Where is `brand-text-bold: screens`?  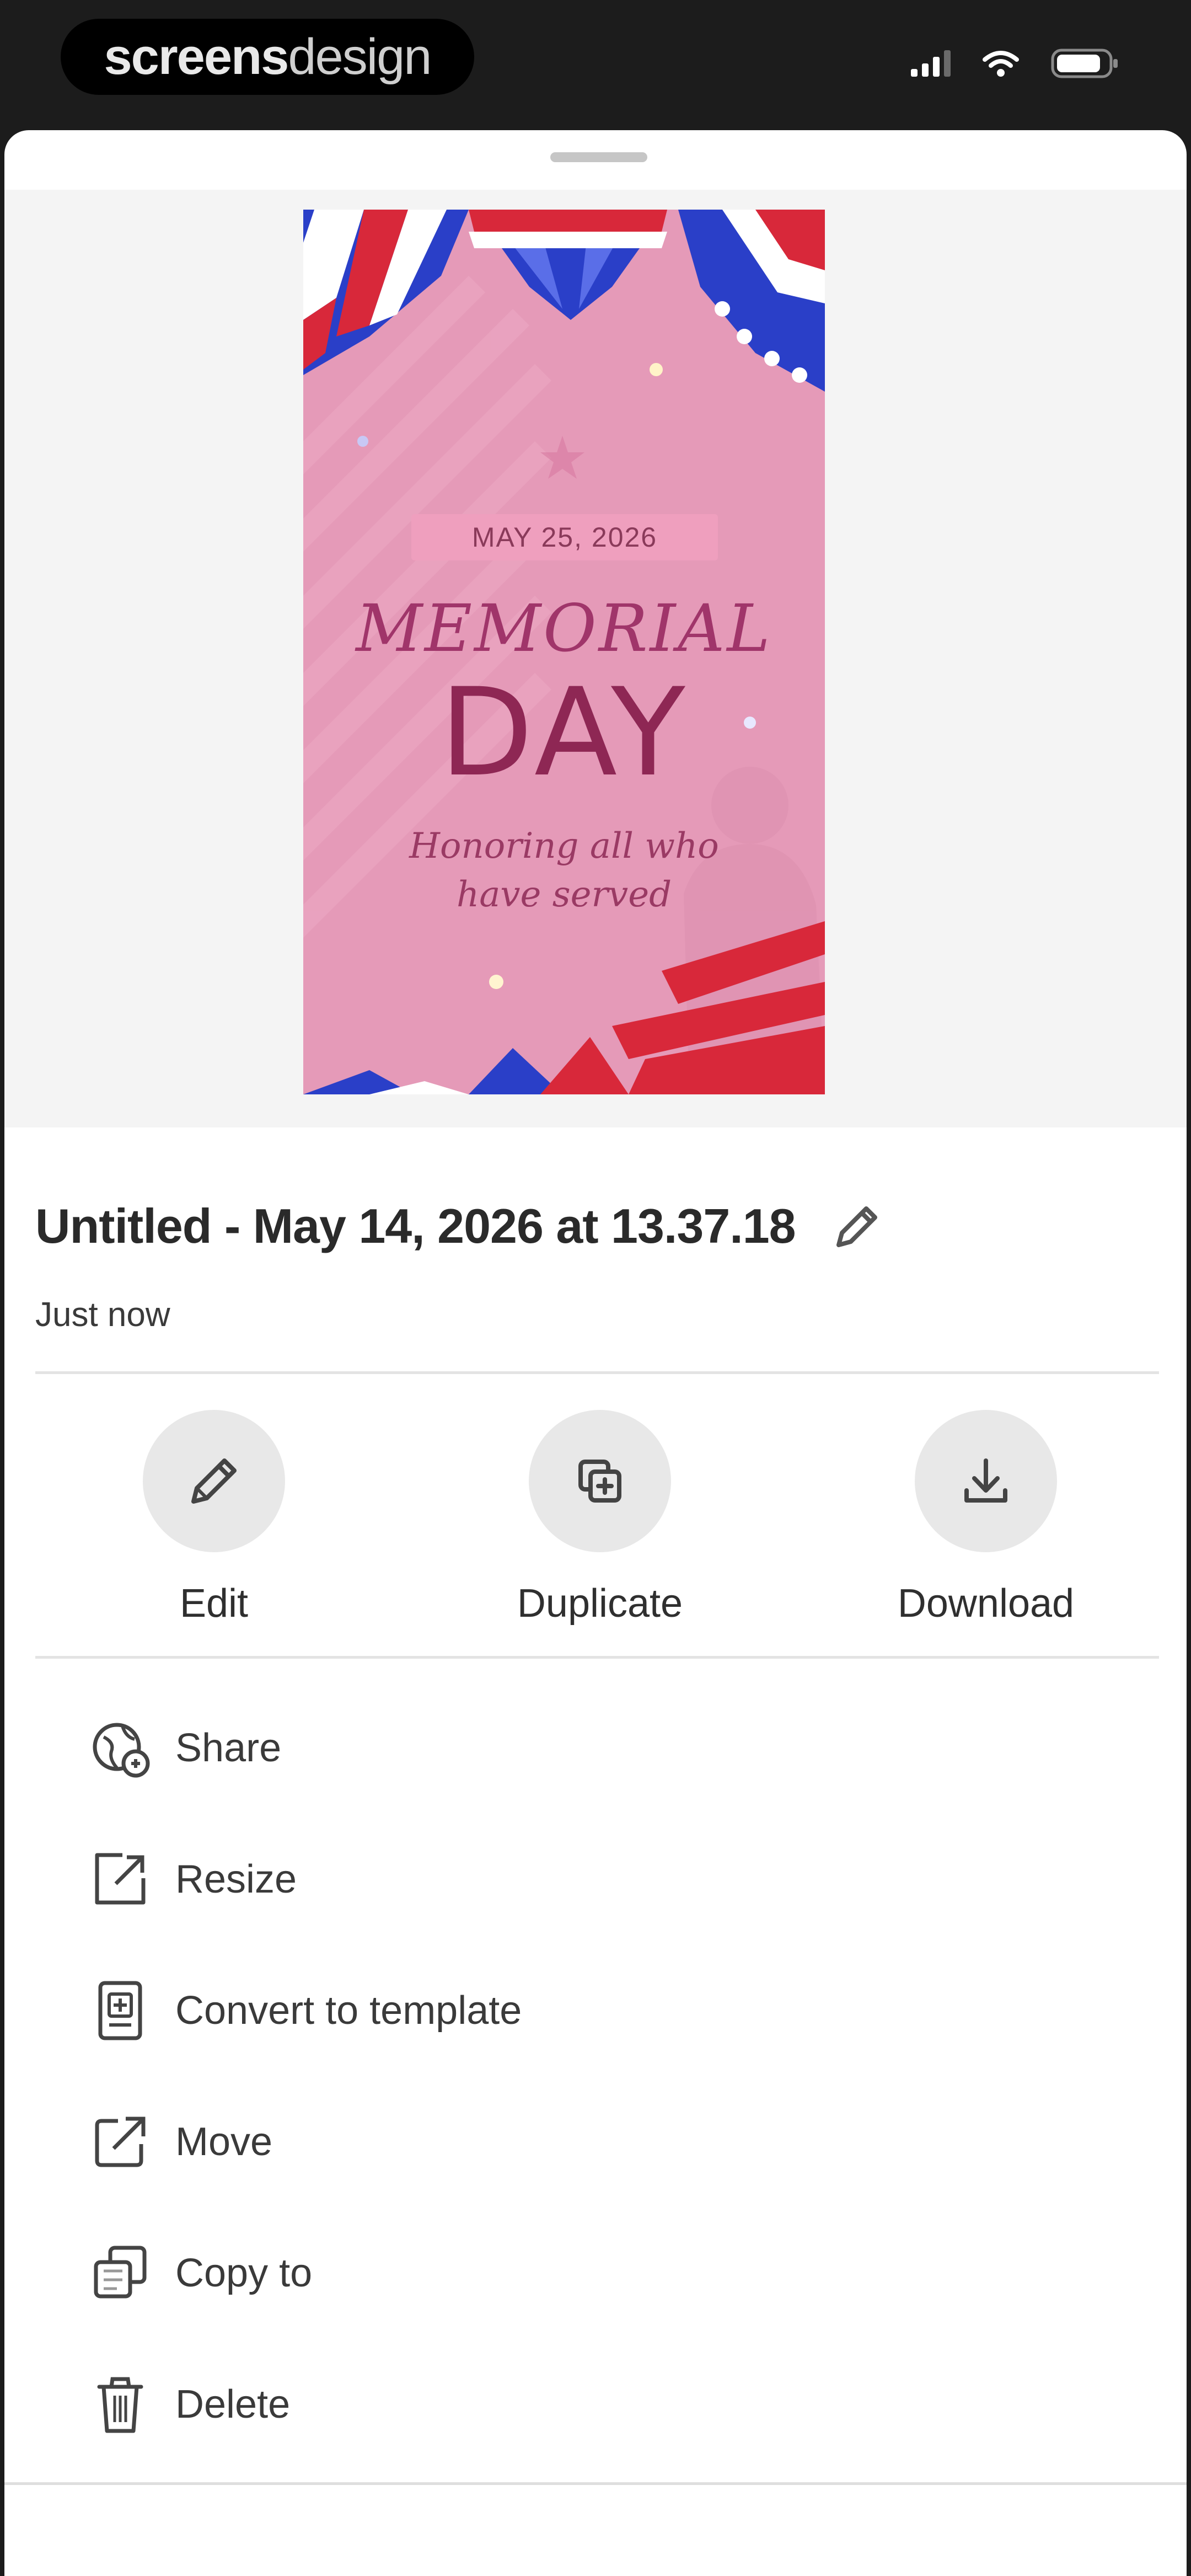 brand-text-bold: screens is located at coordinates (196, 56).